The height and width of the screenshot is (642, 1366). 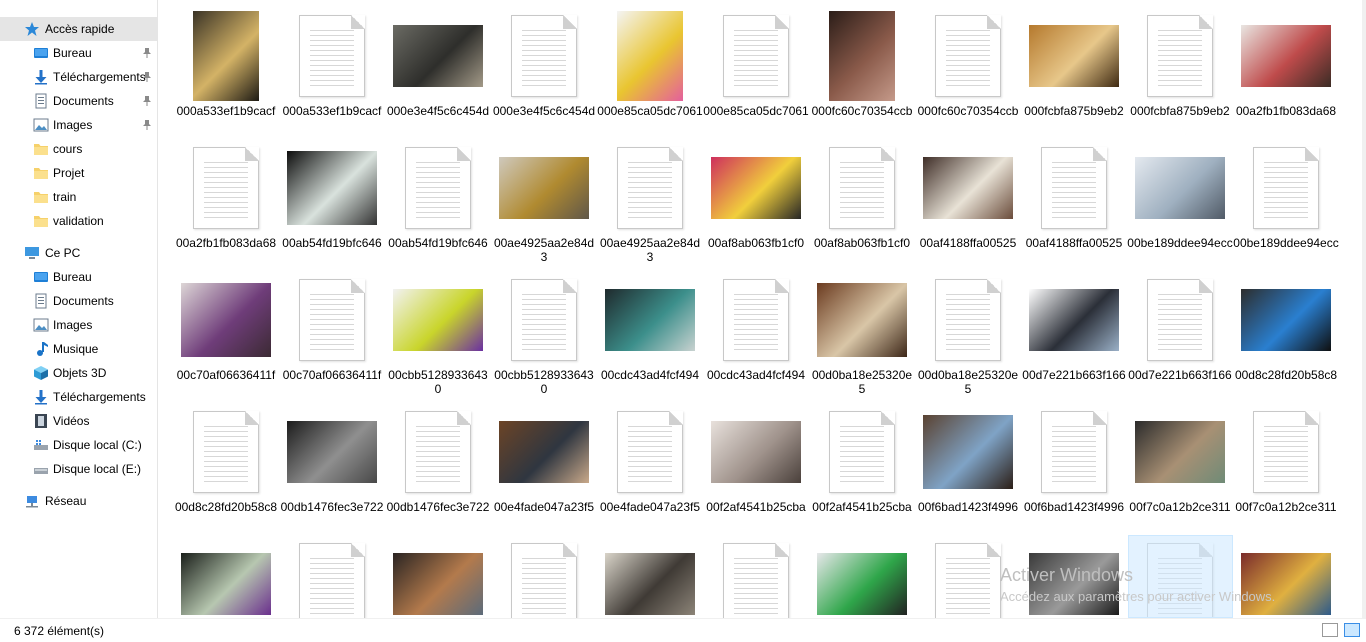 I want to click on nav-pc-0: Bureau, so click(x=78, y=277).